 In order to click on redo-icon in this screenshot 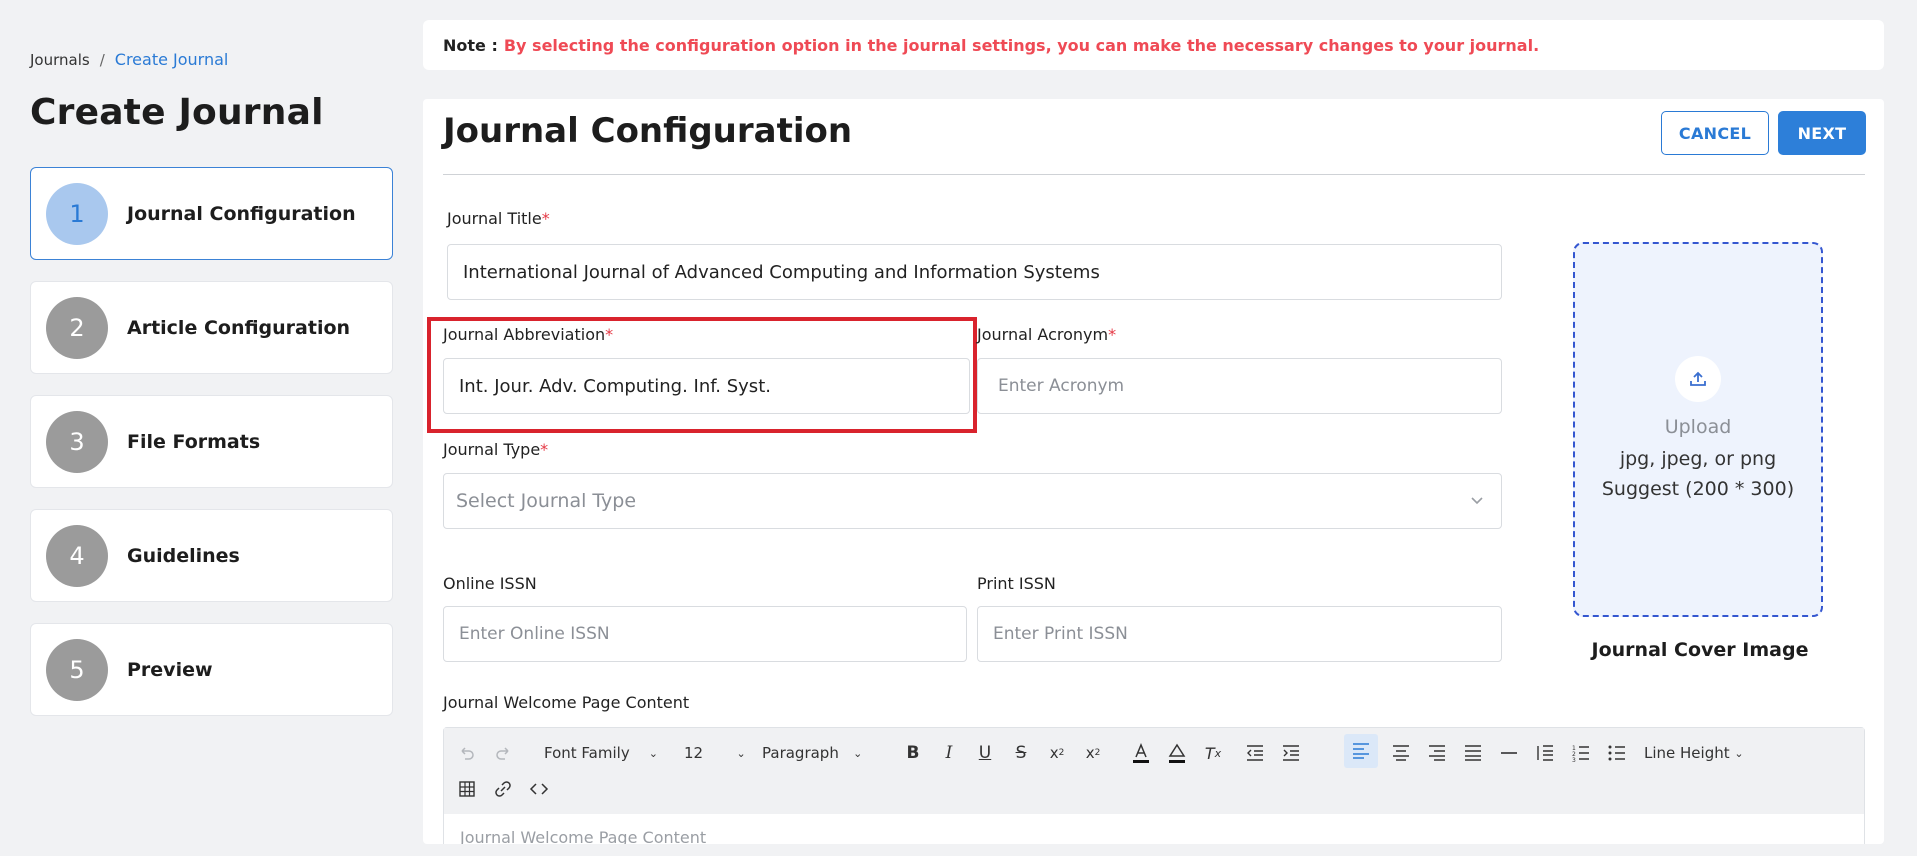, I will do `click(503, 753)`.